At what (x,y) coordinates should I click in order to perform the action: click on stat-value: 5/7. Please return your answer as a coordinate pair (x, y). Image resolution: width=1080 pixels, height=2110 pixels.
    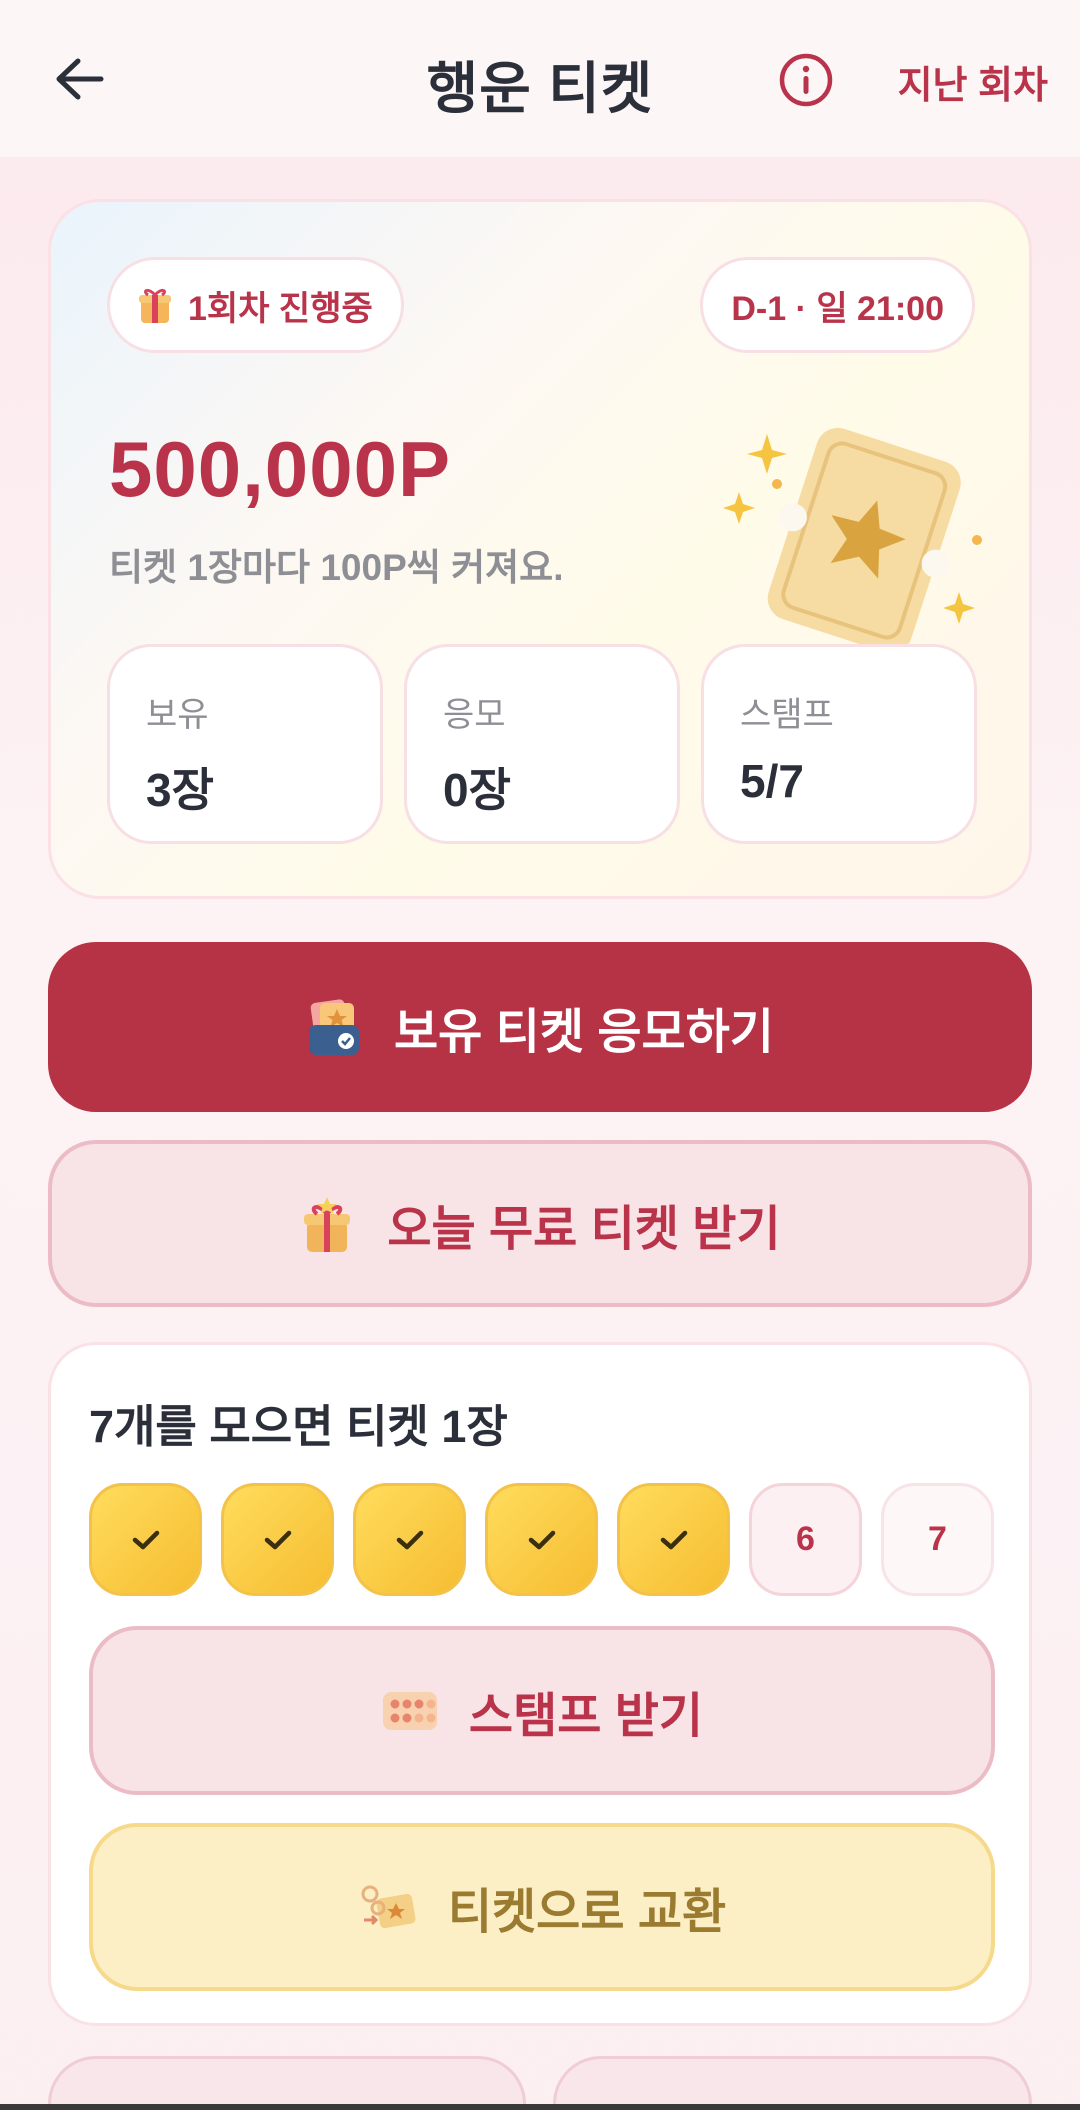
    Looking at the image, I should click on (772, 781).